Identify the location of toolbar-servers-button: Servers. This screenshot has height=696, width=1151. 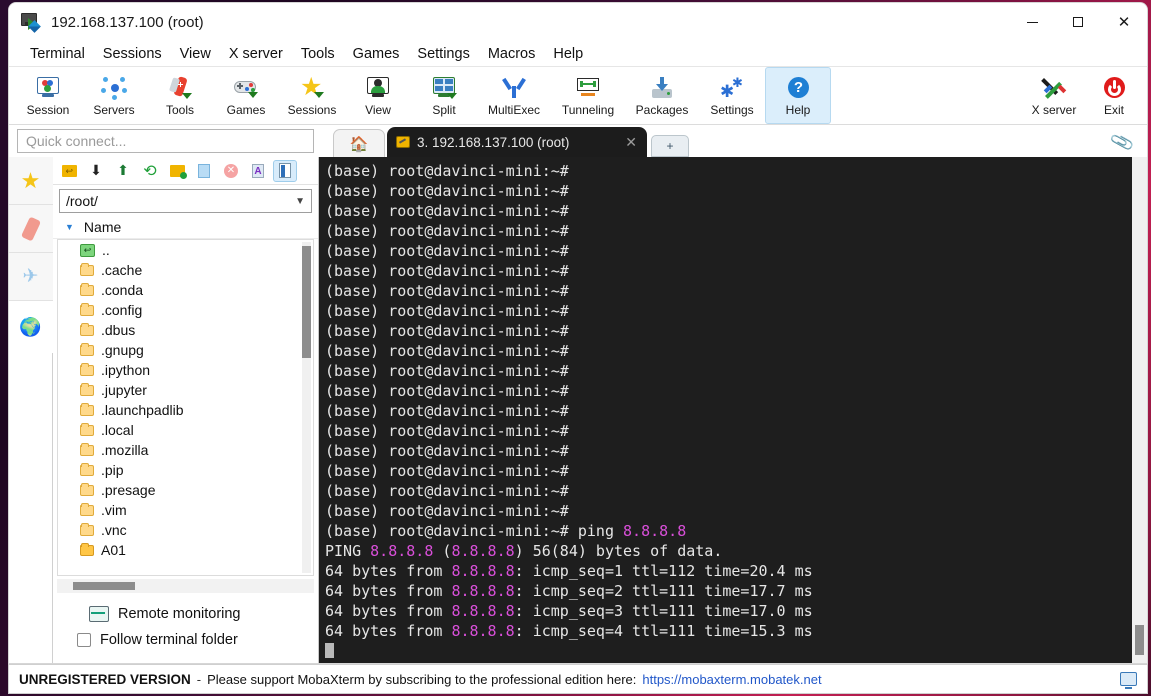
(114, 95).